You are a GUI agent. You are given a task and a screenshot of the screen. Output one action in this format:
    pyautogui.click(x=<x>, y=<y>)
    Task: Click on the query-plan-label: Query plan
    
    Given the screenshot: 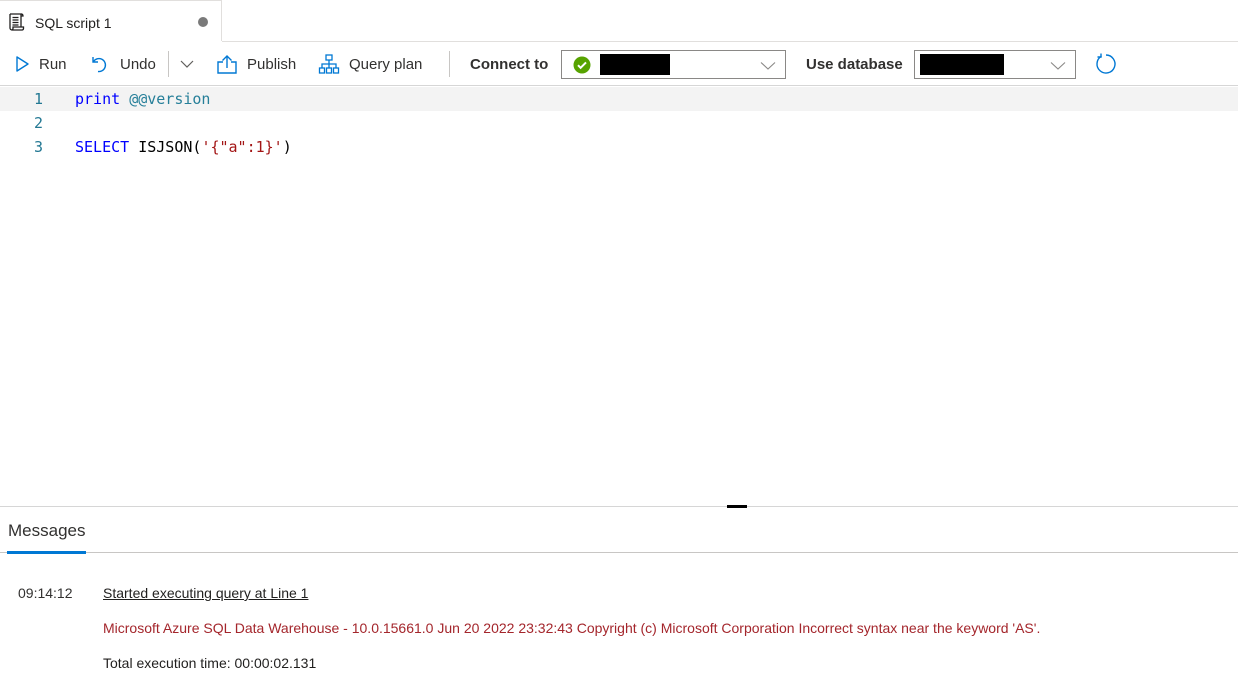 What is the action you would take?
    pyautogui.click(x=386, y=64)
    